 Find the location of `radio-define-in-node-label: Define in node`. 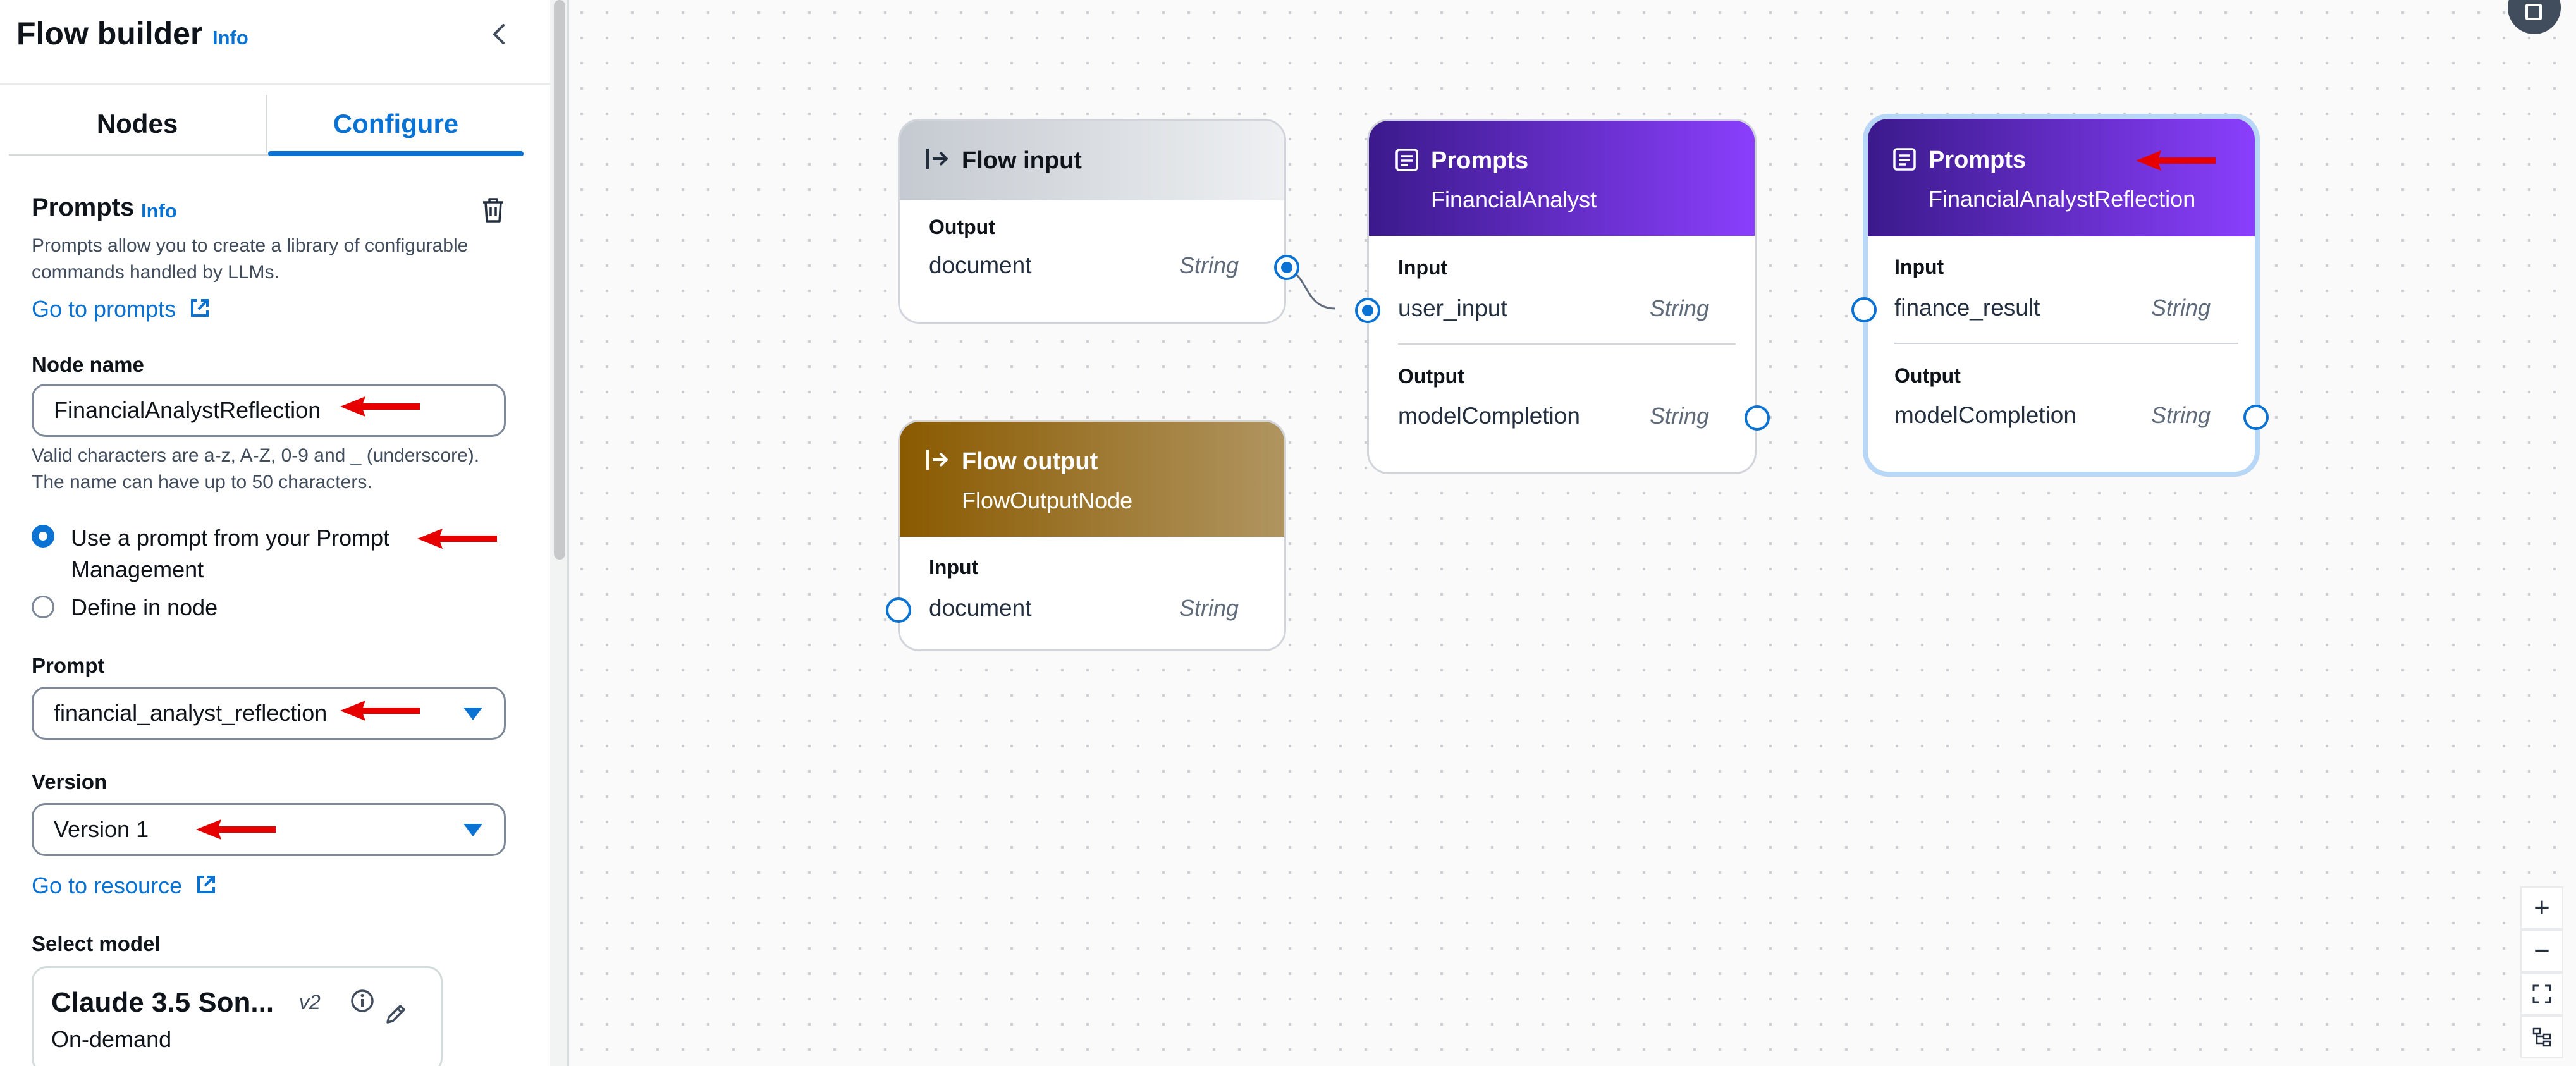

radio-define-in-node-label: Define in node is located at coordinates (144, 607).